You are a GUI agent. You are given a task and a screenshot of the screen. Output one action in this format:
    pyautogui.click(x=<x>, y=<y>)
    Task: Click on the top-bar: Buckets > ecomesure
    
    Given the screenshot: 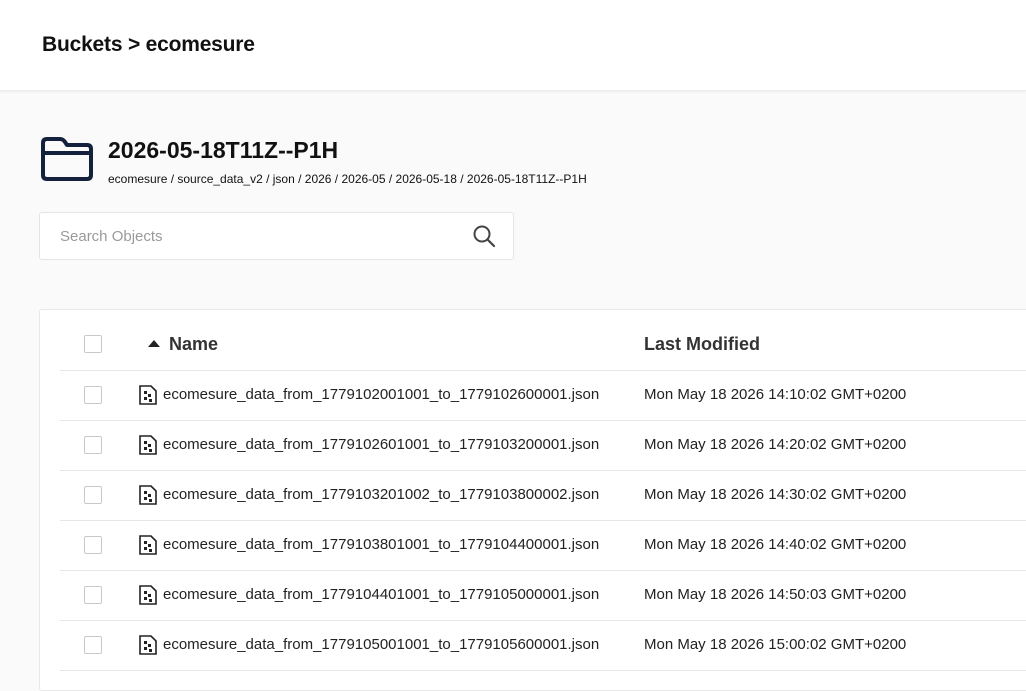 What is the action you would take?
    pyautogui.click(x=513, y=45)
    